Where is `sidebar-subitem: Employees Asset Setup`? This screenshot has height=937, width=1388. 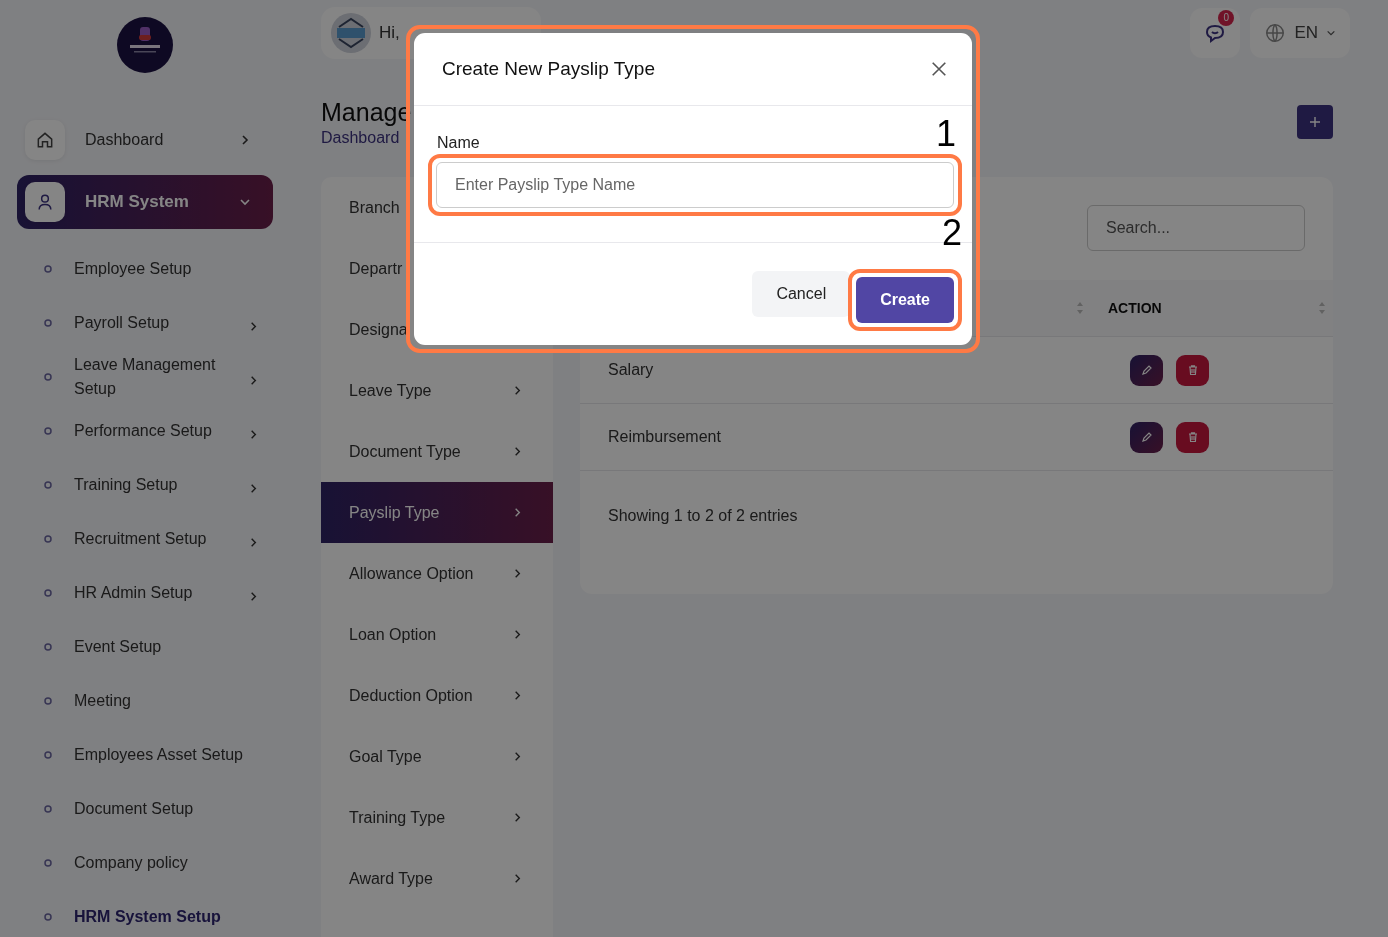
sidebar-subitem: Employees Asset Setup is located at coordinates (151, 755).